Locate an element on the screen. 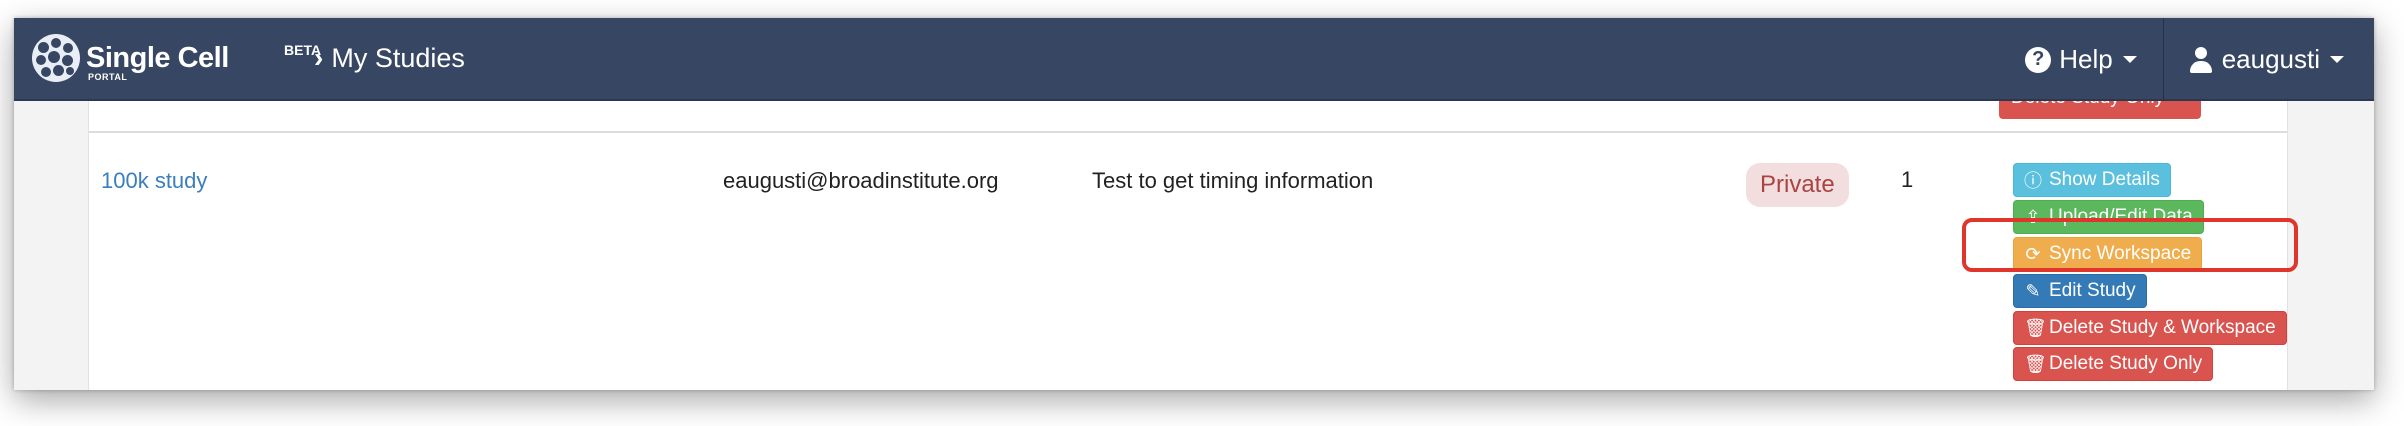 The width and height of the screenshot is (2404, 426). logo-title: Single Cell is located at coordinates (157, 58).